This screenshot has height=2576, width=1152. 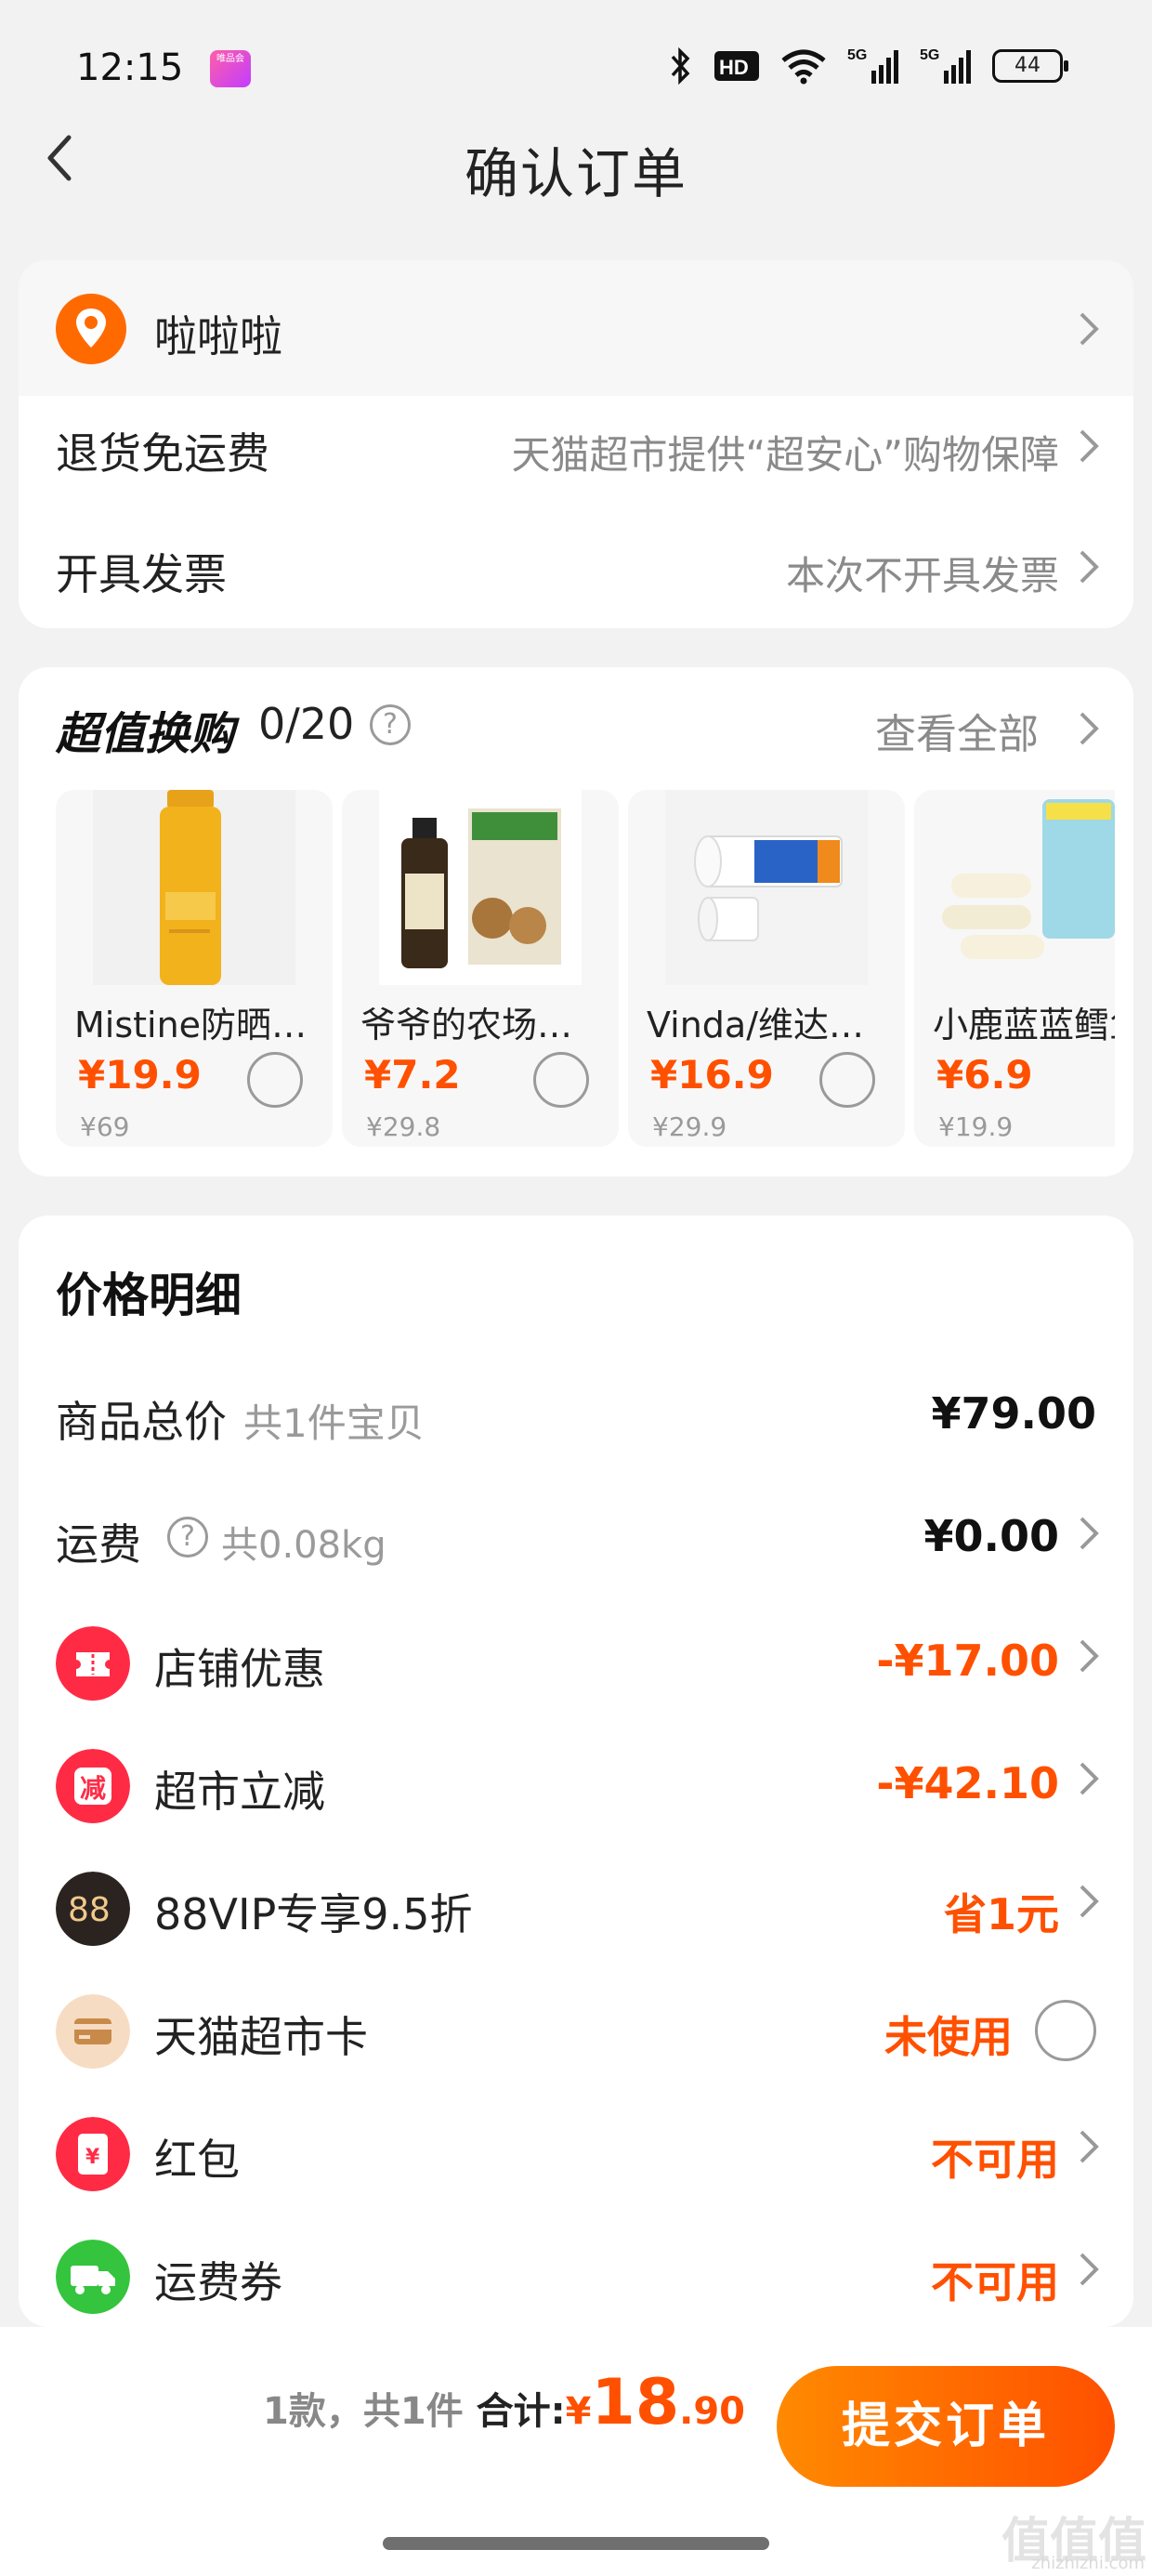 What do you see at coordinates (922, 575) in the screenshot?
I see `invoice-value: 本次不开具发票` at bounding box center [922, 575].